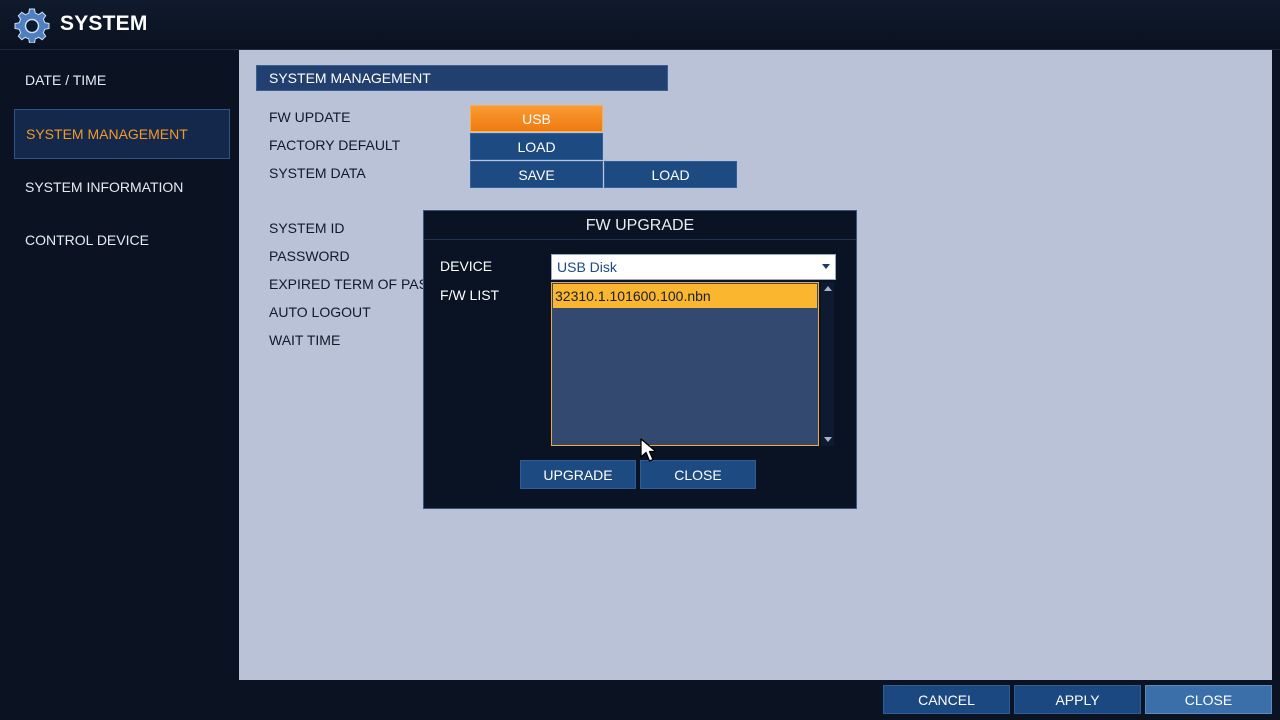 The width and height of the screenshot is (1280, 720). Describe the element at coordinates (104, 23) in the screenshot. I see `window-title: SYSTEM` at that location.